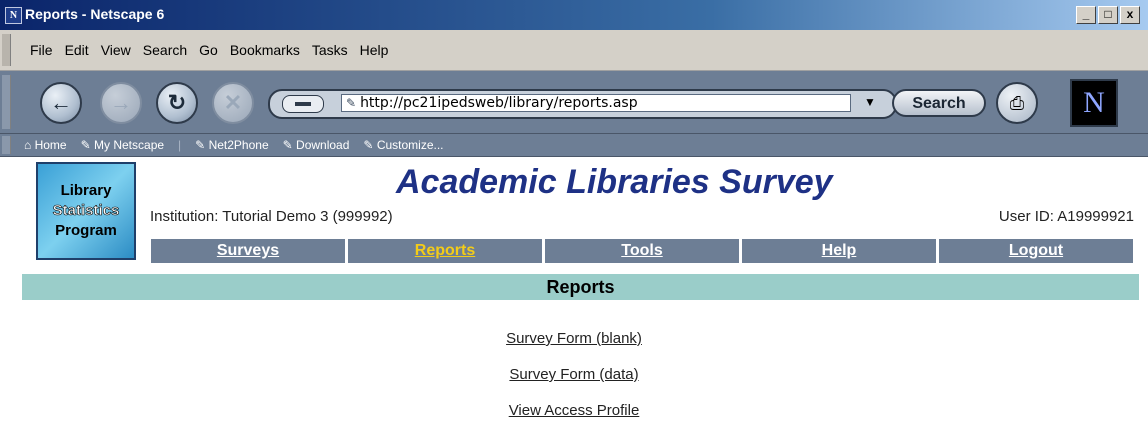 The image size is (1148, 438). What do you see at coordinates (13, 15) in the screenshot?
I see `netscape-app-icon: N` at bounding box center [13, 15].